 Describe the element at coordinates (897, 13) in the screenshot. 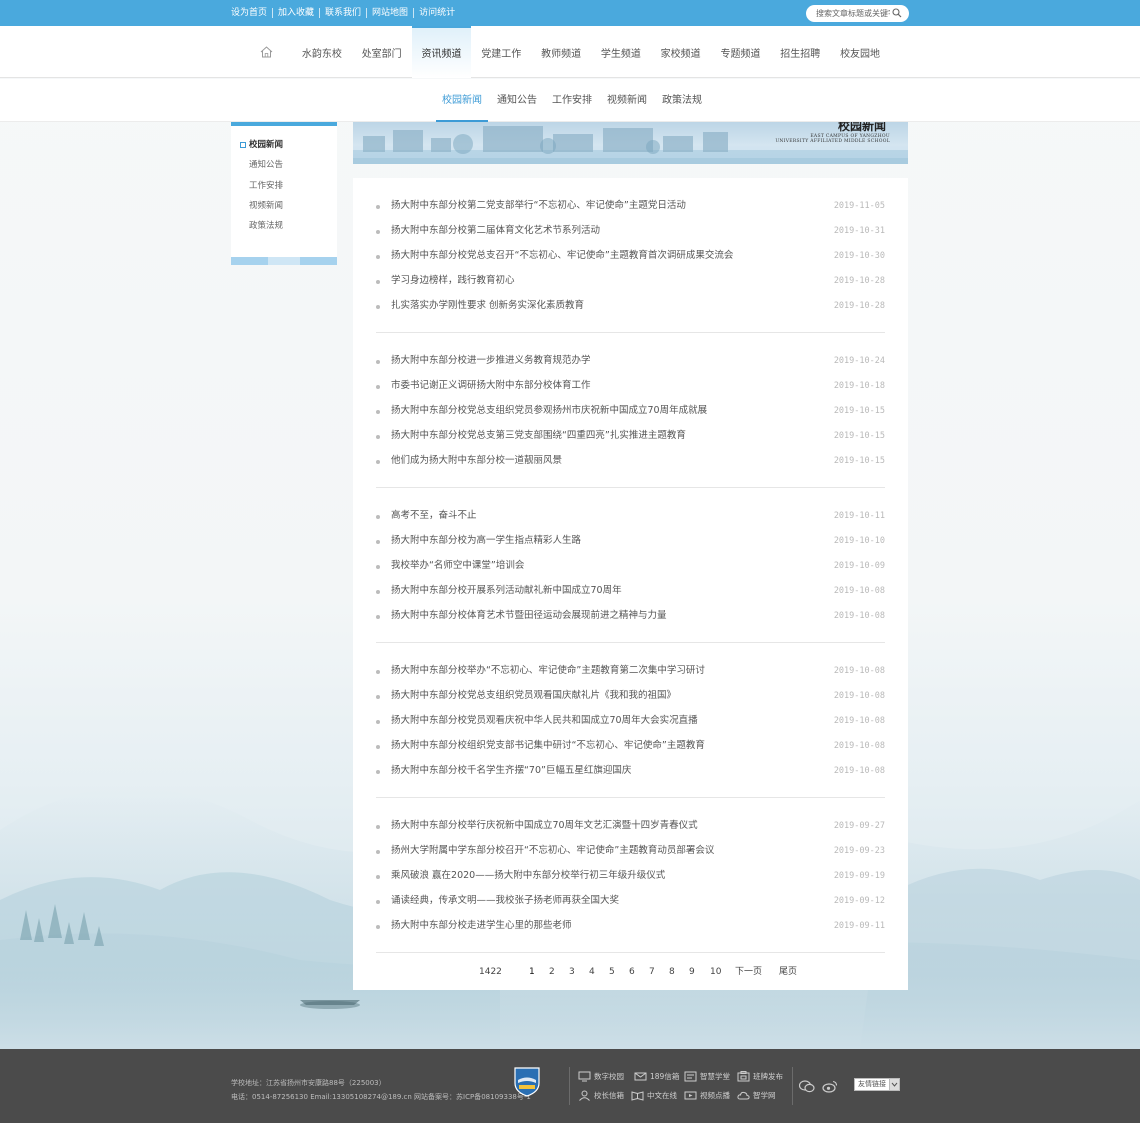

I see `search-icon` at that location.